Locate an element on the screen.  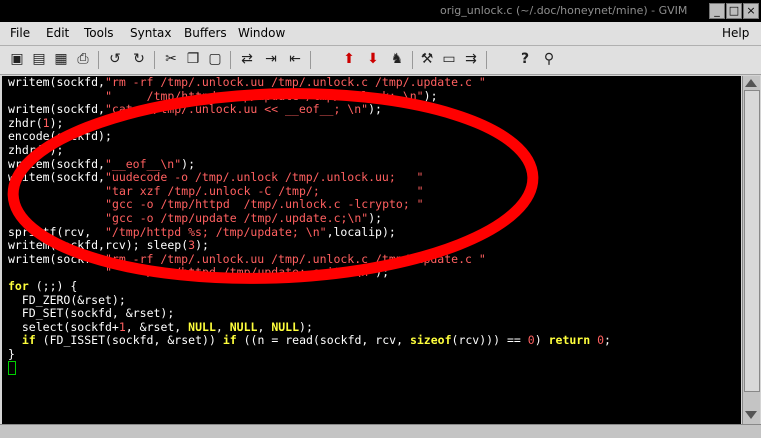
toolbar: ▣ ▤ ▦ ⎙ ↺ ↻ ✂ ❐ ▢ ⇄ ⇥ ⇤ ⬆ ⬇ ♞ ⚒ ▭ ⇉ ? ⚲ is located at coordinates (380, 60).